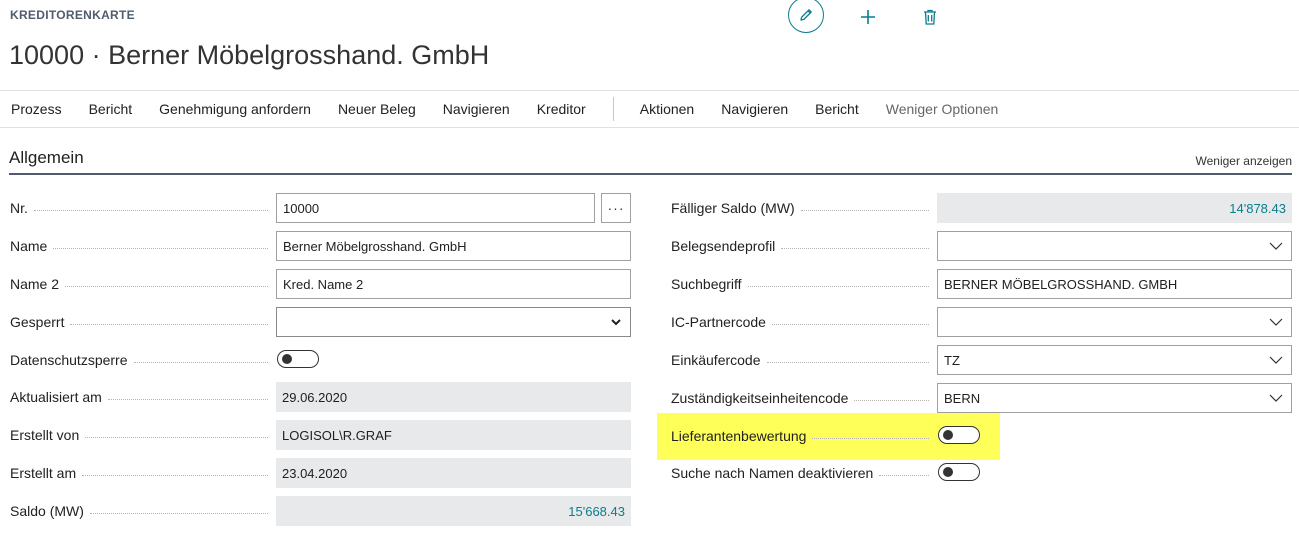  I want to click on edit-button, so click(806, 16).